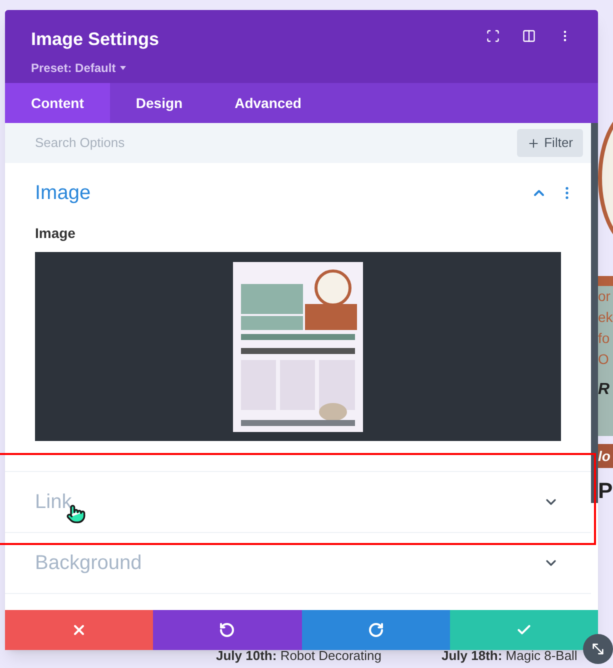 This screenshot has height=668, width=613. What do you see at coordinates (605, 317) in the screenshot?
I see `page-text: ek` at bounding box center [605, 317].